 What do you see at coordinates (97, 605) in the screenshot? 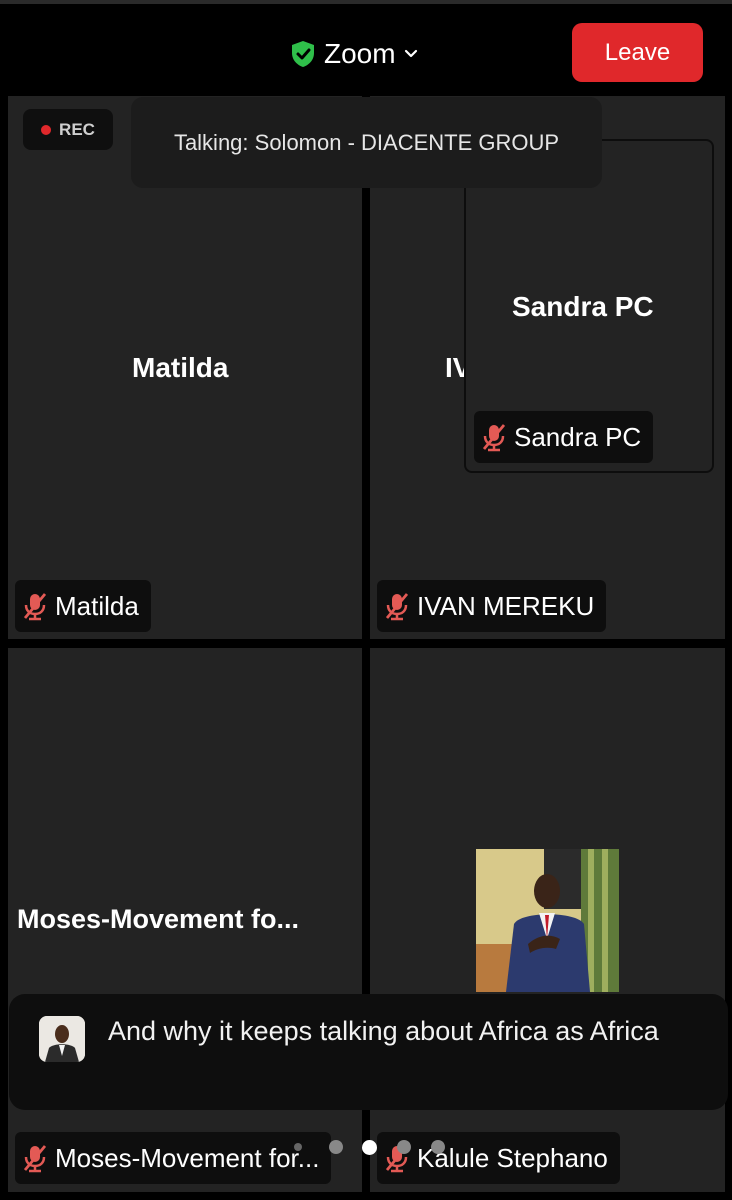
I see `participant-label-text: Matilda` at bounding box center [97, 605].